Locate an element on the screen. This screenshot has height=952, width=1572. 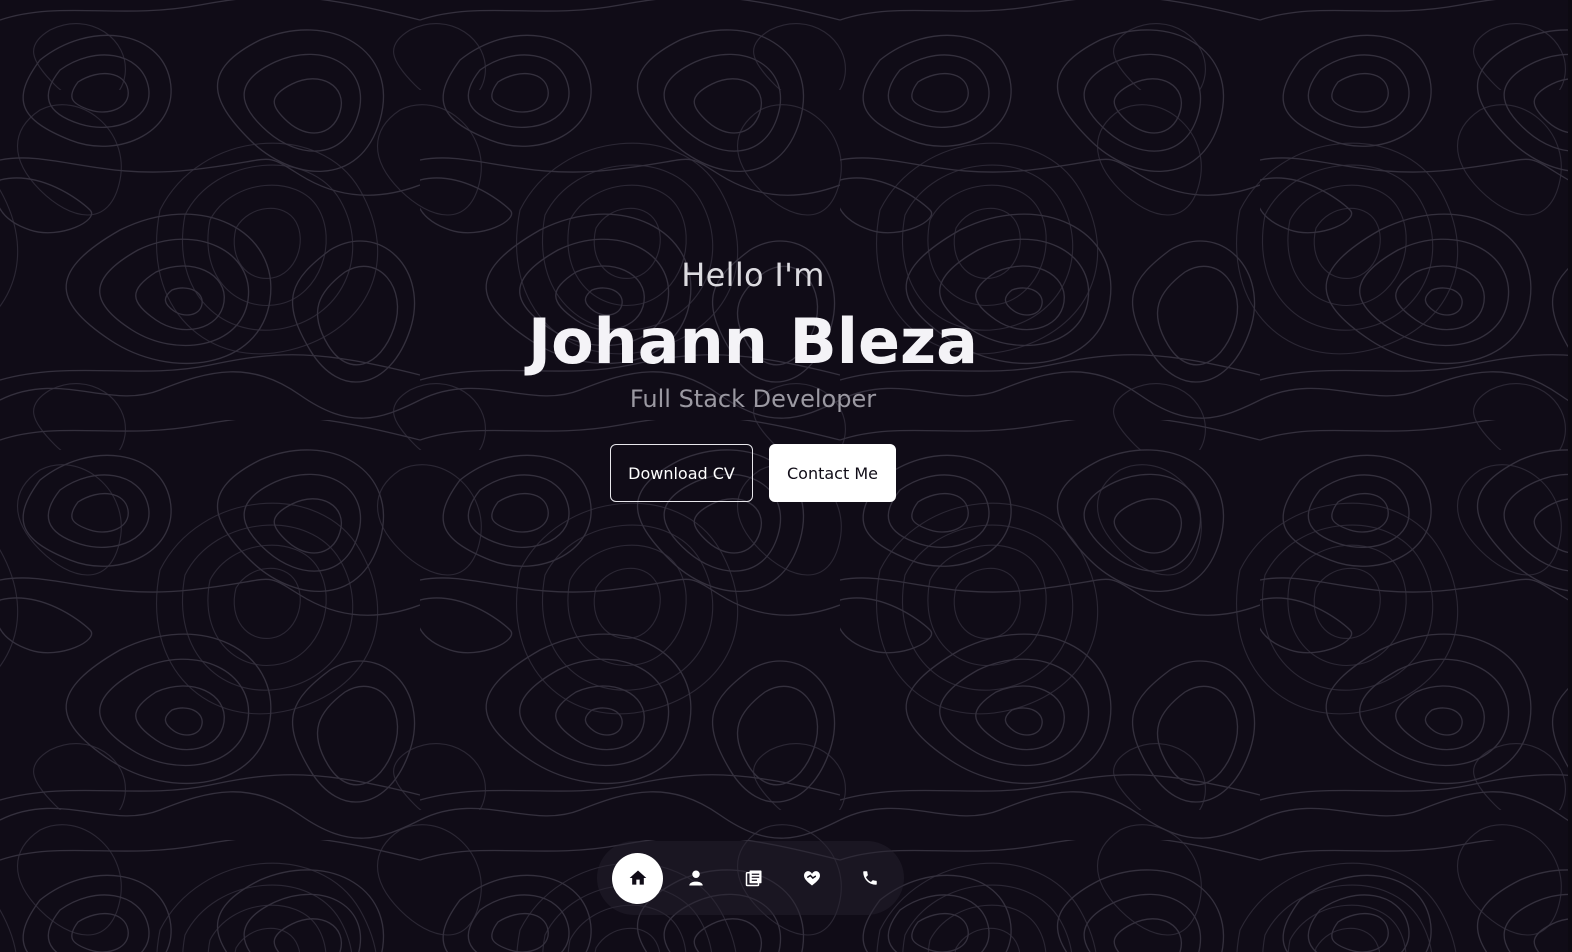
home-icon is located at coordinates (637, 877).